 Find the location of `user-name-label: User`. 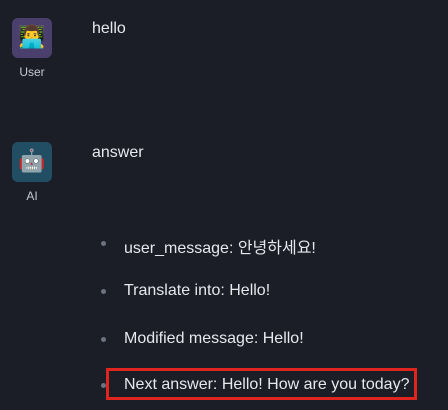

user-name-label: User is located at coordinates (32, 72).